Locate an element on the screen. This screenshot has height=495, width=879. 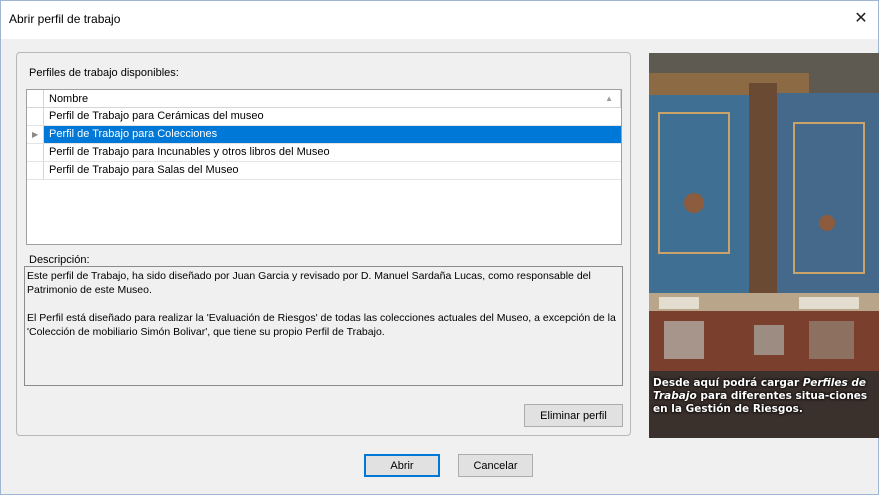
row-selector: ▶ is located at coordinates (35, 134).